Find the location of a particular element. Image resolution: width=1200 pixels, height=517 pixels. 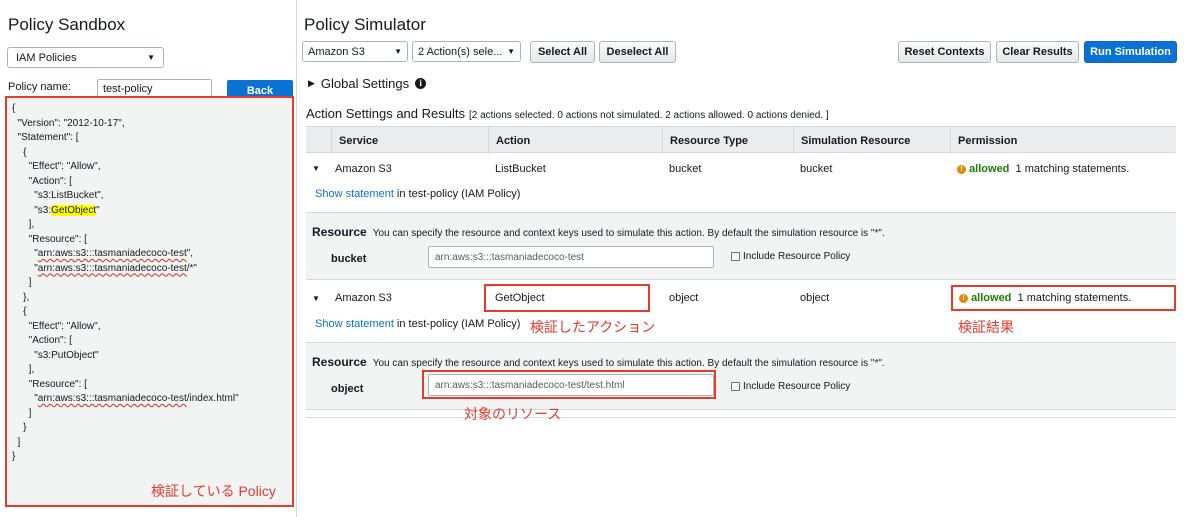

policy-type-value: IAM Policies is located at coordinates (46, 57).